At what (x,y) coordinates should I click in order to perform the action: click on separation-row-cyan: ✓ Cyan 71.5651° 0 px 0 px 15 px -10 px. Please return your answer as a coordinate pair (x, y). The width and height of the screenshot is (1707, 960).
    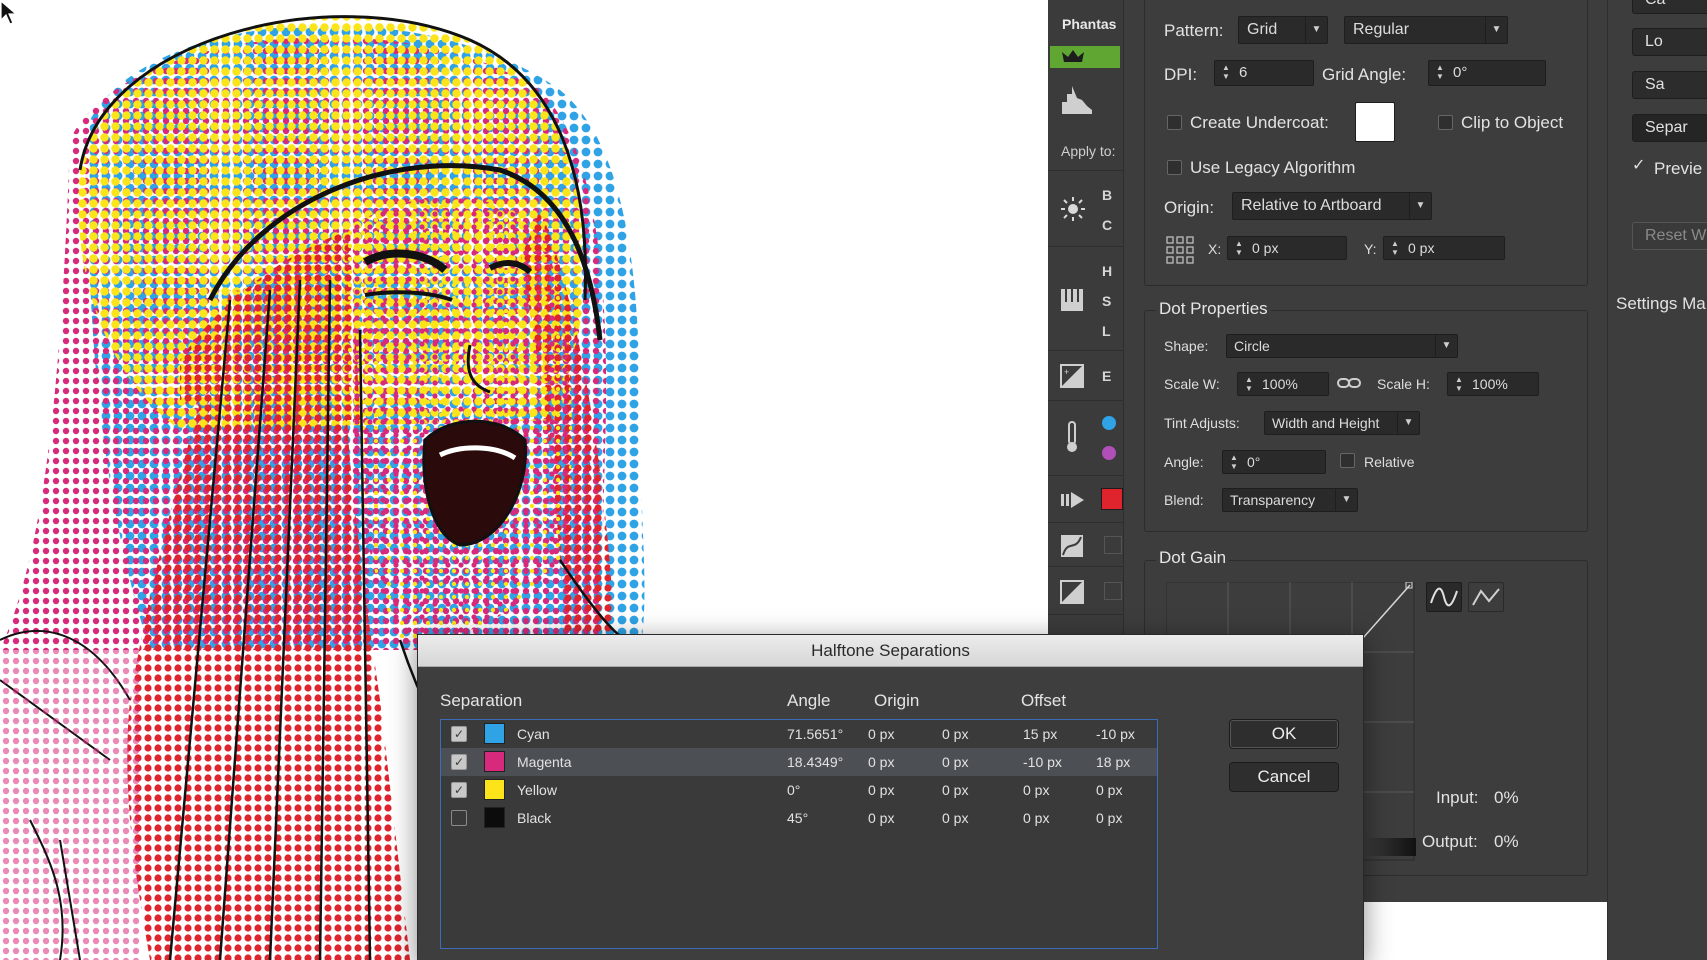
    Looking at the image, I should click on (799, 734).